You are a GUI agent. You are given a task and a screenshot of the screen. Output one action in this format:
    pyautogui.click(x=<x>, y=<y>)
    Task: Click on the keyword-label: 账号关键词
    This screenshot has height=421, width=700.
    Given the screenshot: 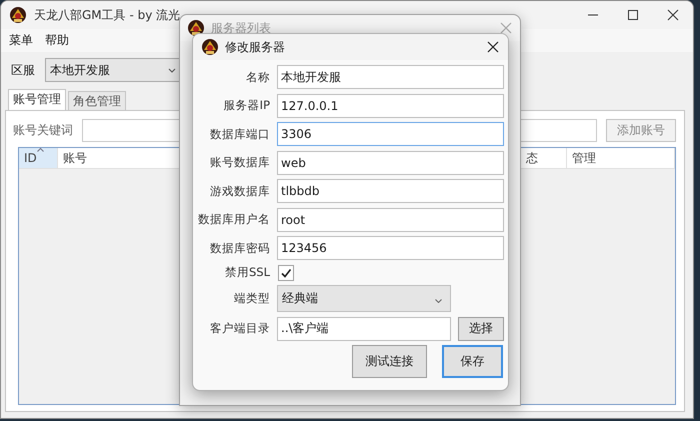 What is the action you would take?
    pyautogui.click(x=43, y=130)
    